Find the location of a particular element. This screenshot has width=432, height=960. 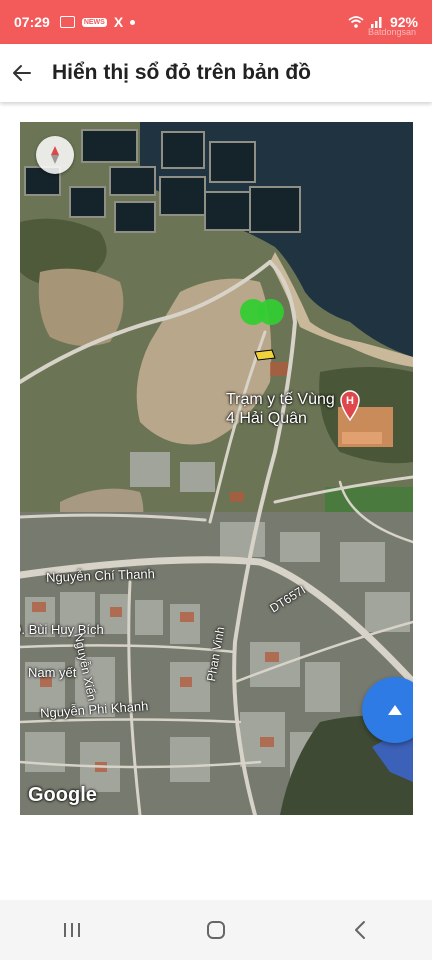

dot-icon is located at coordinates (133, 22).